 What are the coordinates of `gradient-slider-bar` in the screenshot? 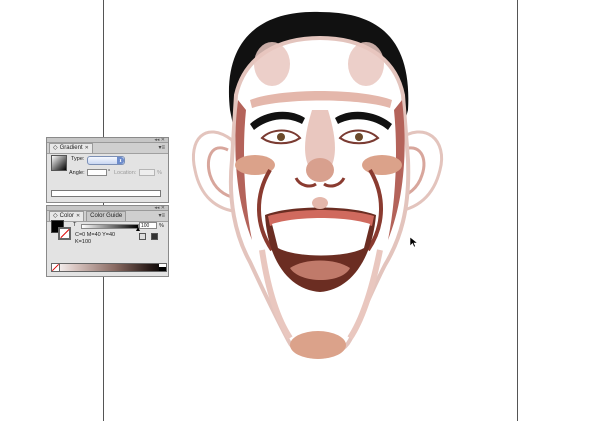 It's located at (106, 193).